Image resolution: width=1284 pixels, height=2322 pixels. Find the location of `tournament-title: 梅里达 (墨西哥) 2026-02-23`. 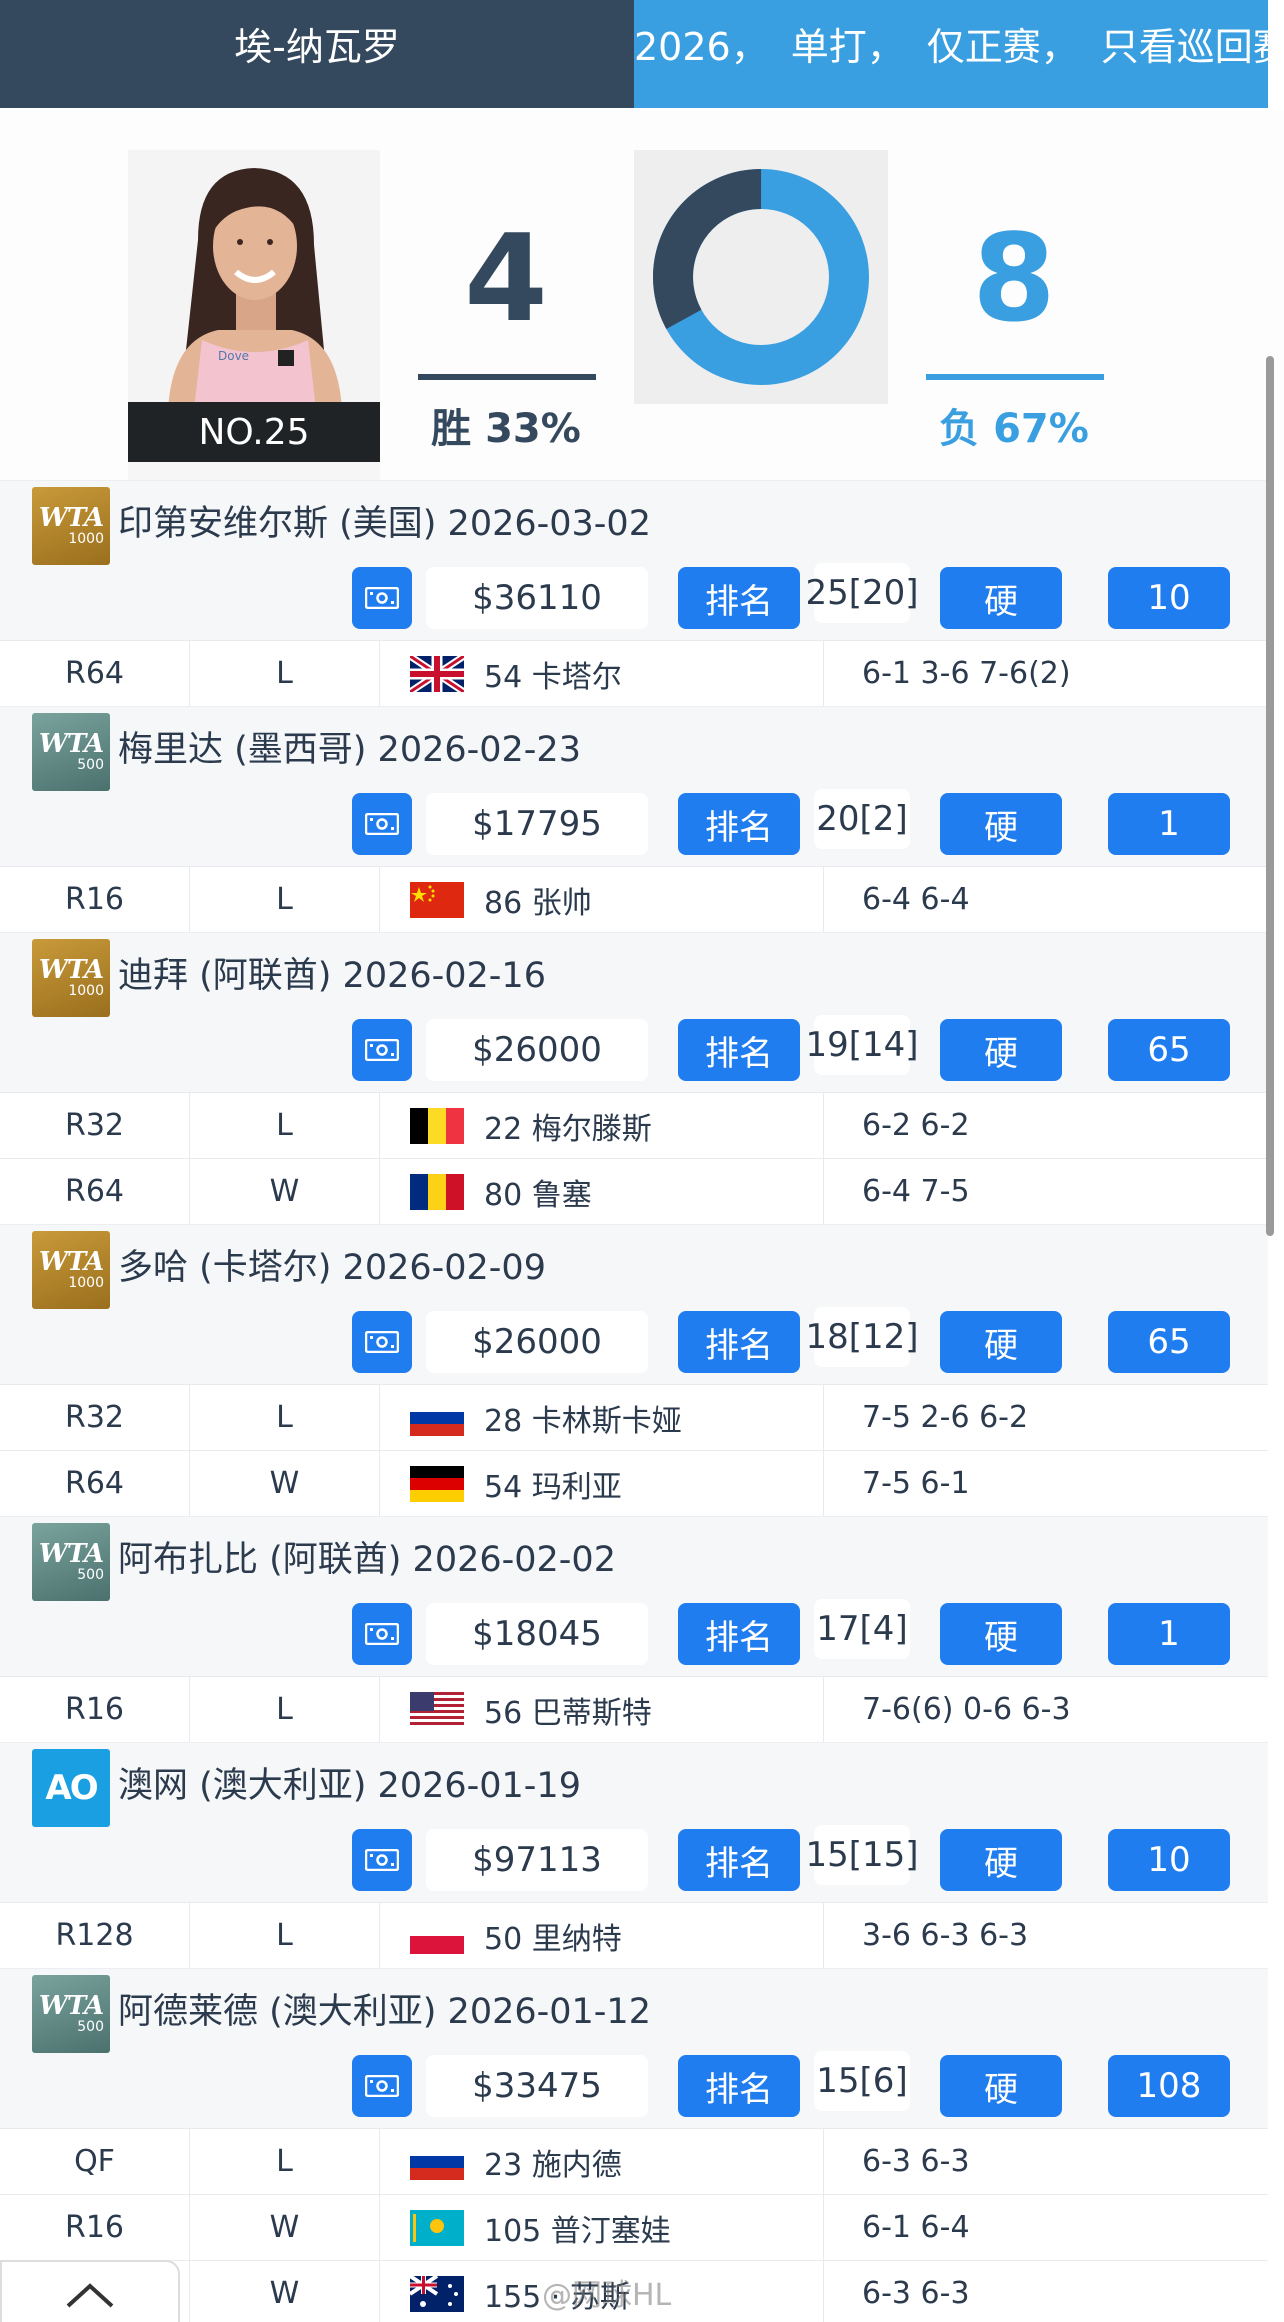

tournament-title: 梅里达 (墨西哥) 2026-02-23 is located at coordinates (349, 746).